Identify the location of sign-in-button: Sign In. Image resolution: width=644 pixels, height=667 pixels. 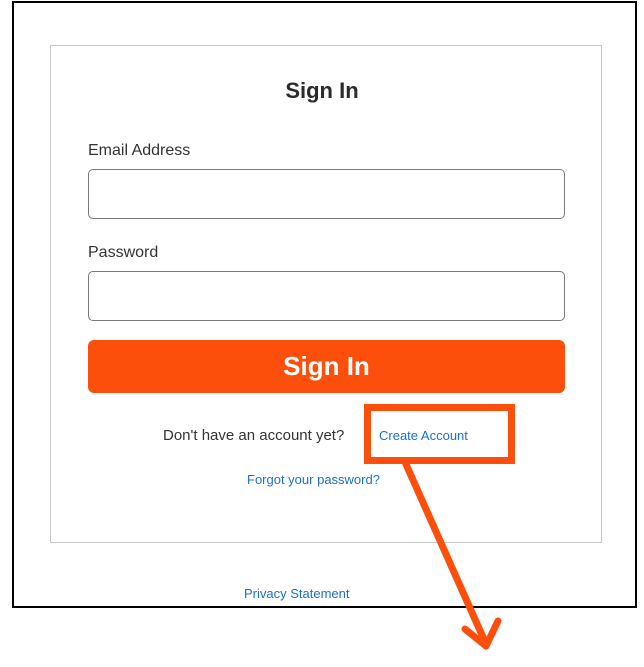
(326, 366).